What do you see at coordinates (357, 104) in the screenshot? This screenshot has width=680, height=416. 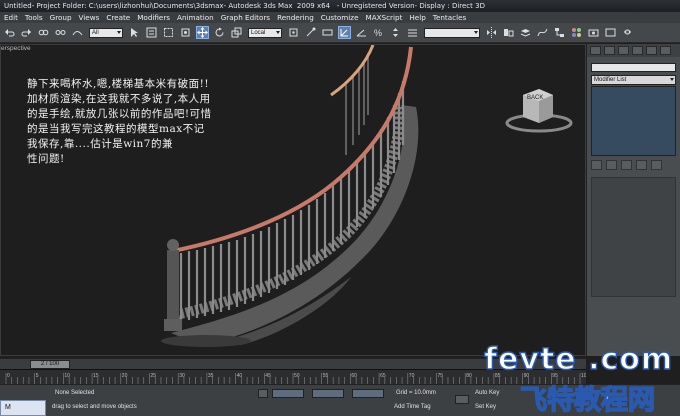 I see `inner-balusters` at bounding box center [357, 104].